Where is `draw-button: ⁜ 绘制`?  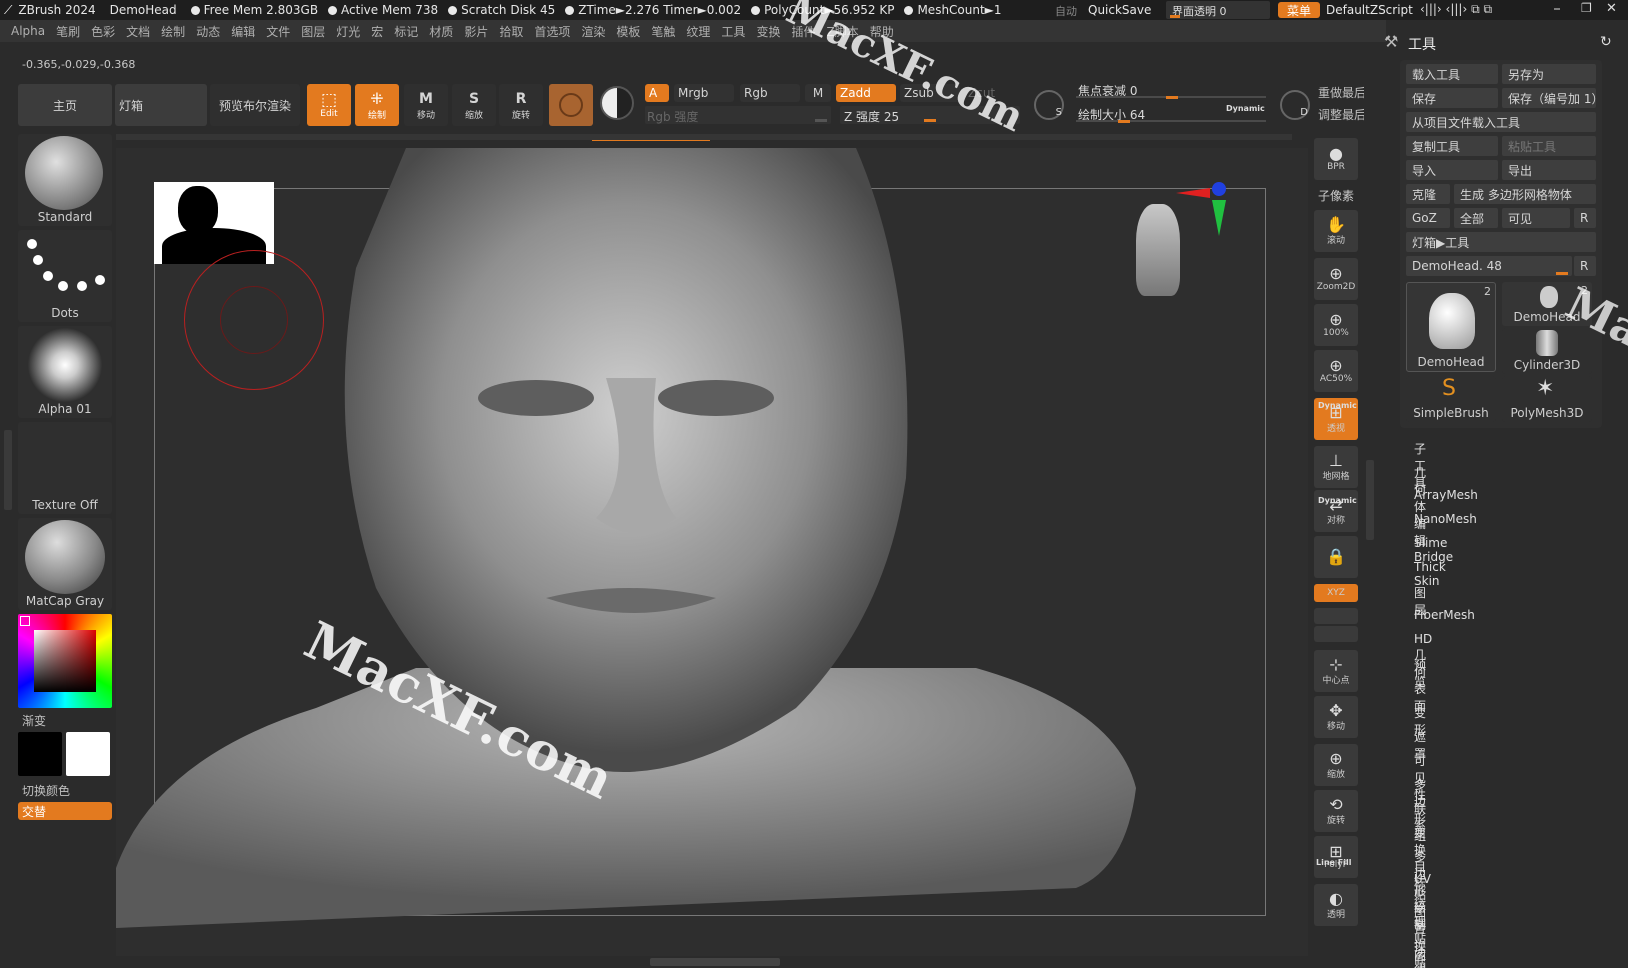
draw-button: ⁜ 绘制 is located at coordinates (377, 105).